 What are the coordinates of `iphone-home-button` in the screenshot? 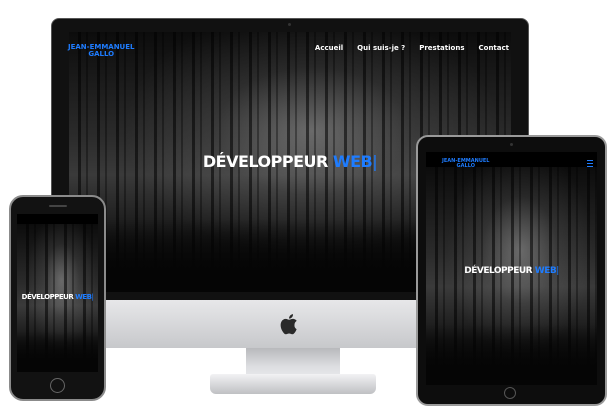 It's located at (57, 385).